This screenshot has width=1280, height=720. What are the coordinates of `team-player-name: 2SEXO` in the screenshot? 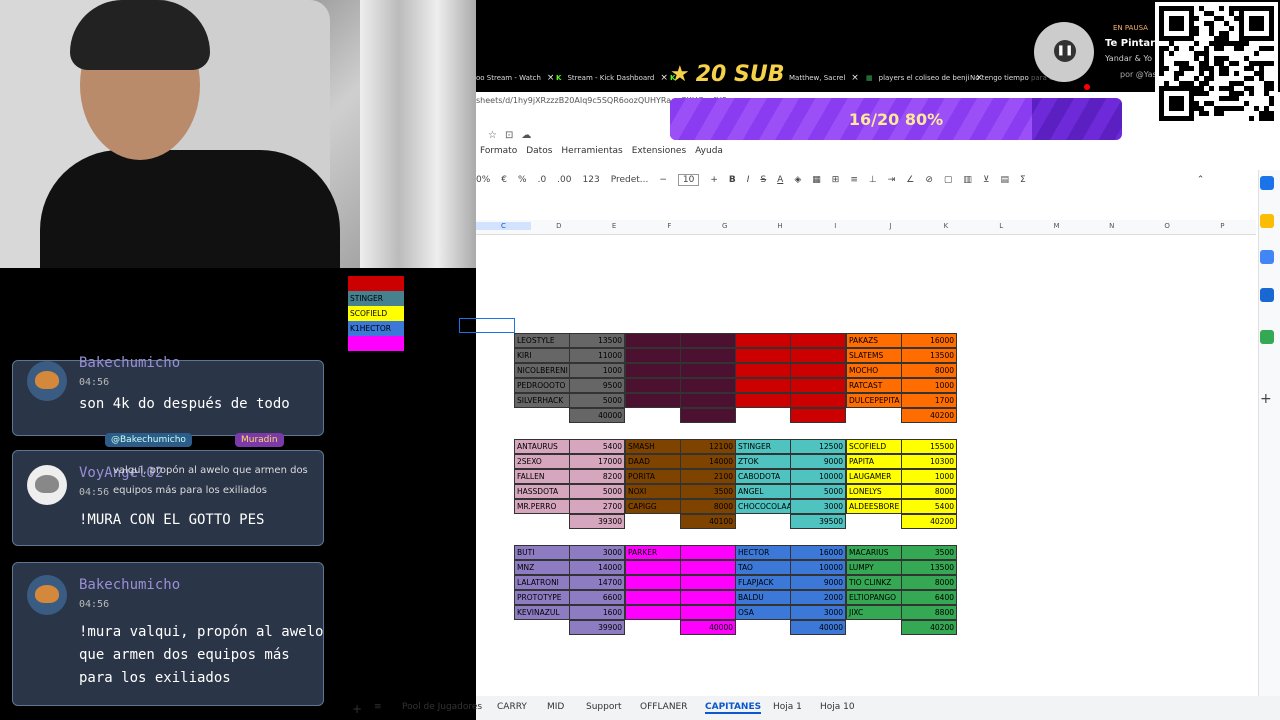 It's located at (542, 461).